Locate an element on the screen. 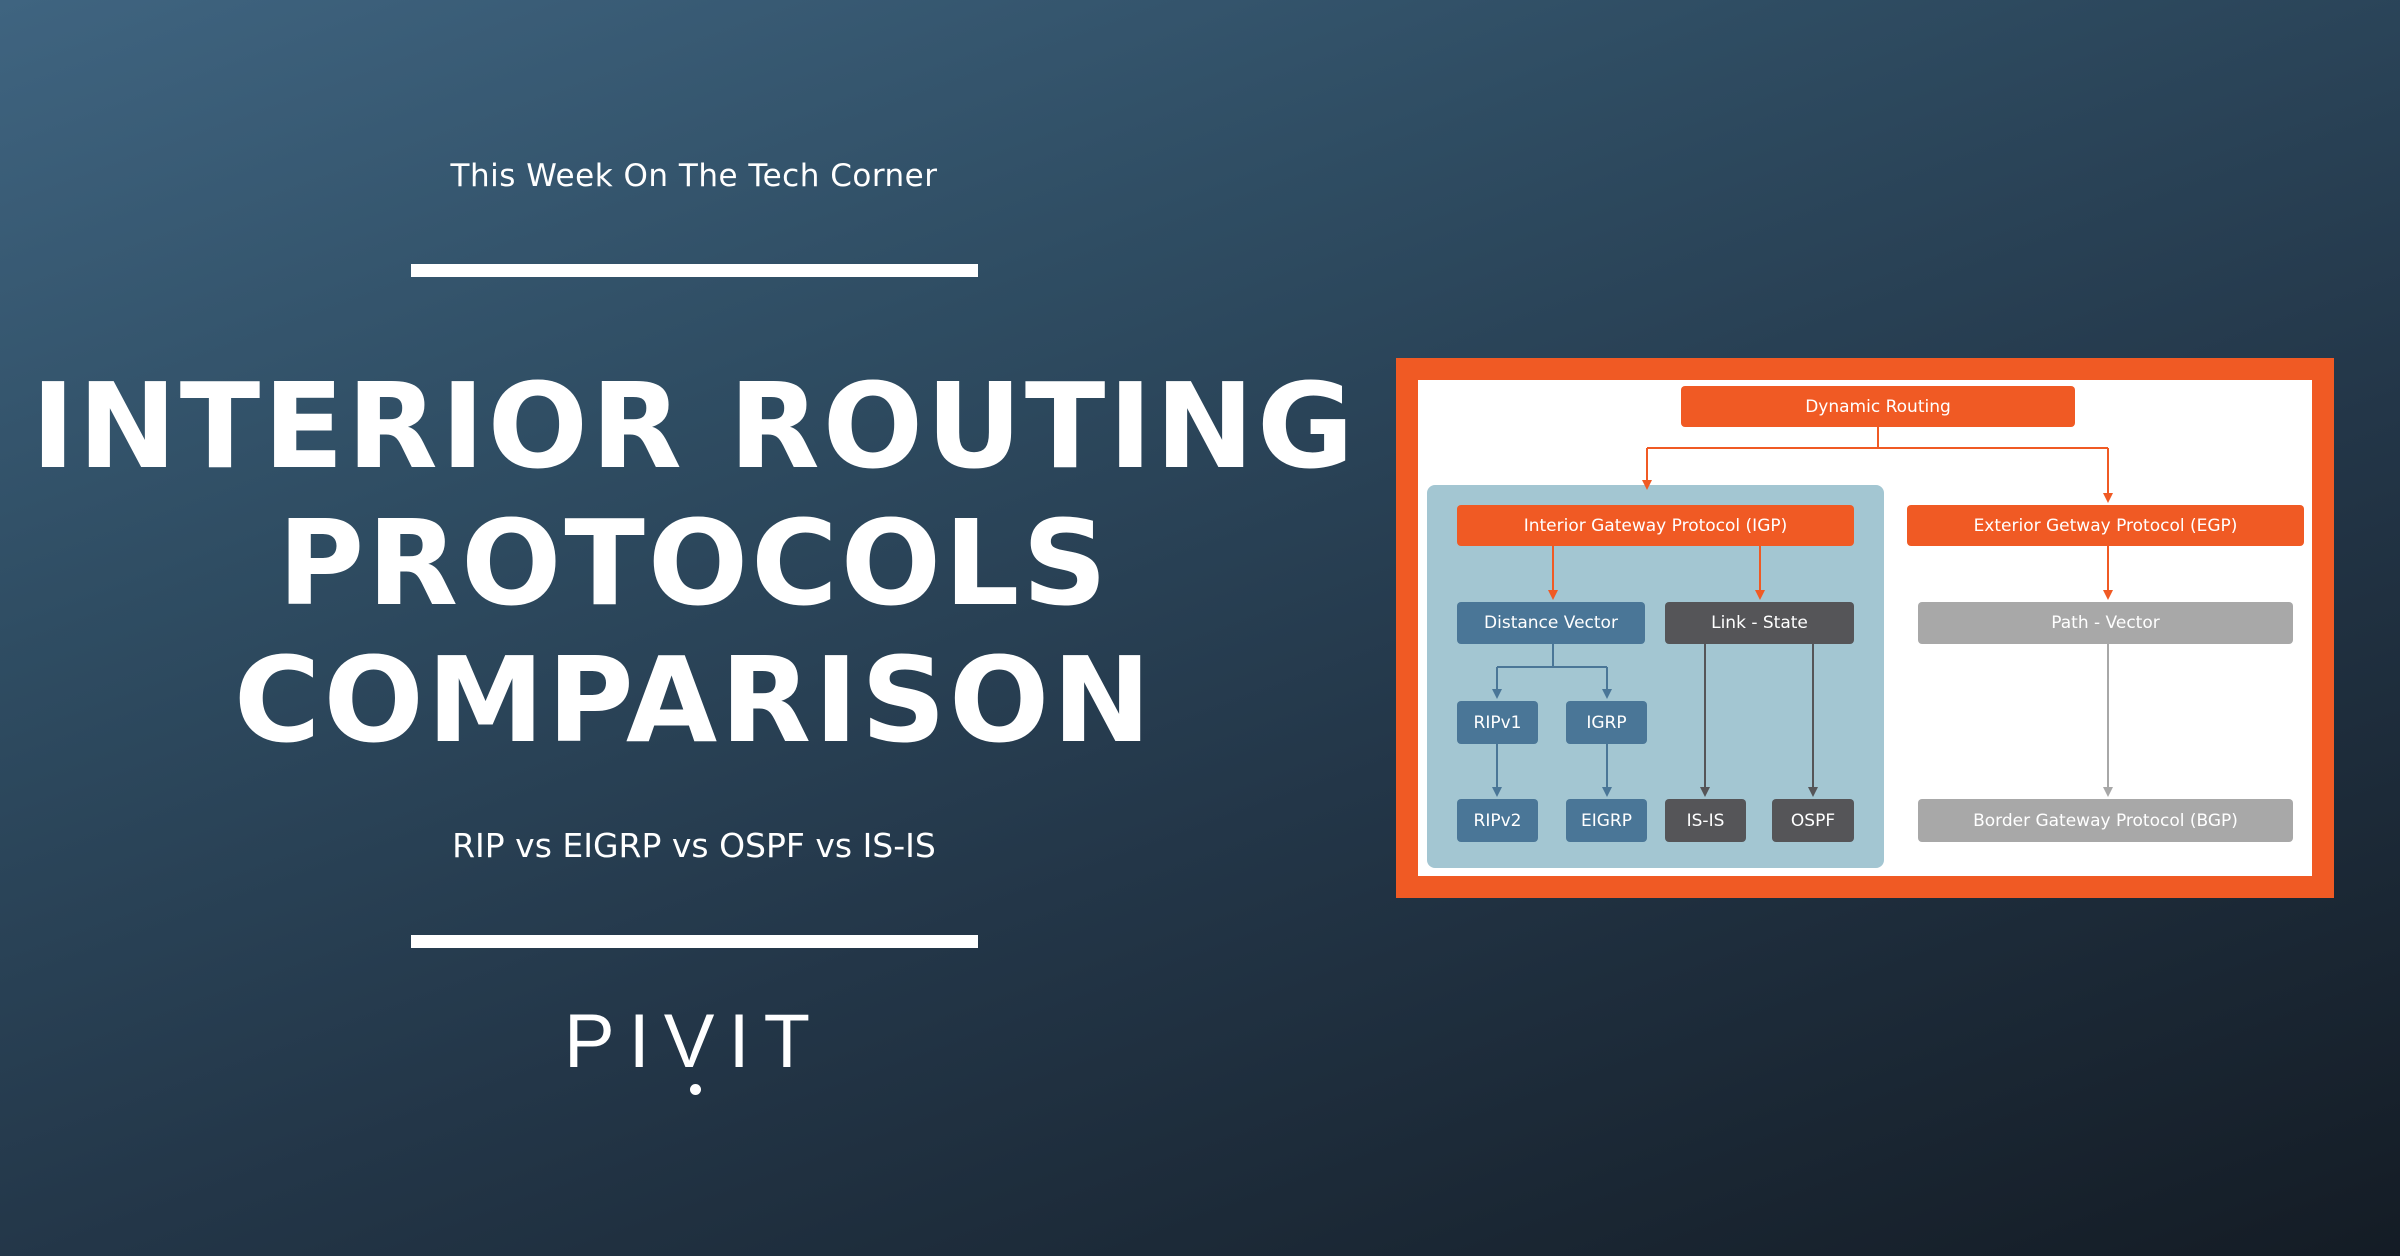 The width and height of the screenshot is (2400, 1256). node-igp: Interior Gateway Protocol (IGP) is located at coordinates (1655, 525).